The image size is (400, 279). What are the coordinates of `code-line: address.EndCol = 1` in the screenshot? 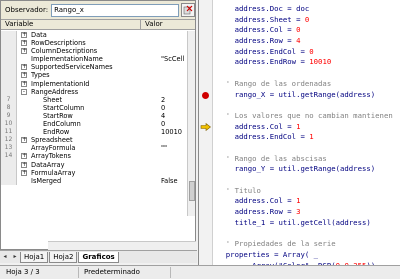 It's located at (308, 137).